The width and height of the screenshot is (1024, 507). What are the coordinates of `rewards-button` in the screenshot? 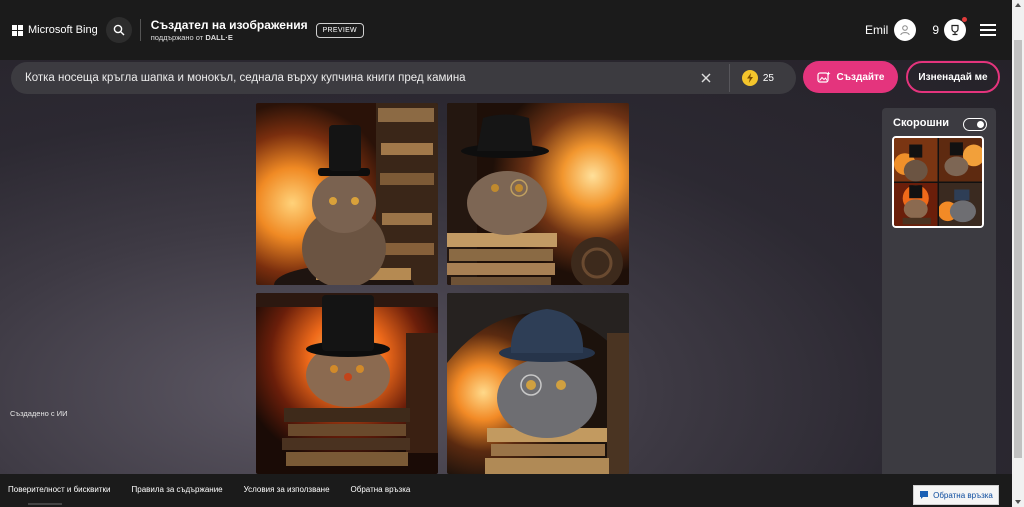 It's located at (955, 29).